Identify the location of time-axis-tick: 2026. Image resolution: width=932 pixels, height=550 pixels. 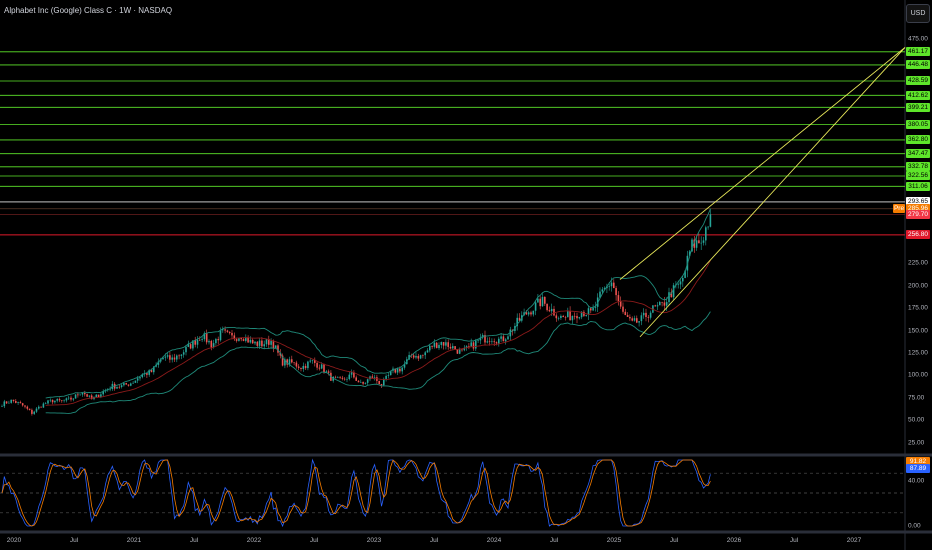
(734, 540).